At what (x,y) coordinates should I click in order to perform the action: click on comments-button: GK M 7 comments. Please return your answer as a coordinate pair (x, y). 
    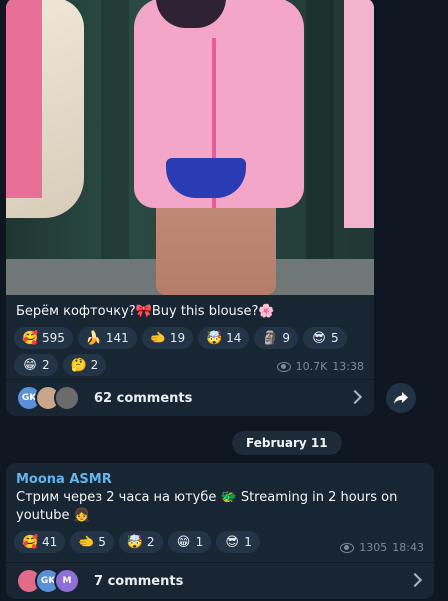
    Looking at the image, I should click on (220, 581).